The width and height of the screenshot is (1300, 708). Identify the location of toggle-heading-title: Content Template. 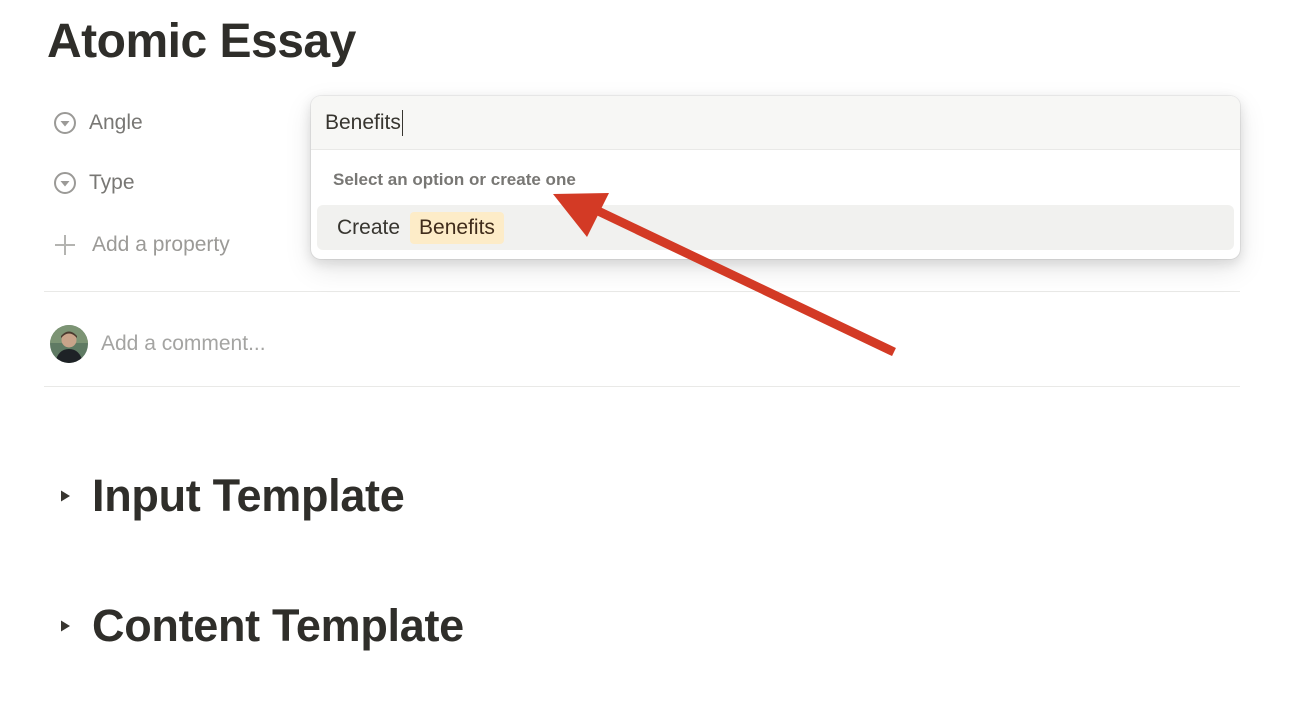
(278, 625).